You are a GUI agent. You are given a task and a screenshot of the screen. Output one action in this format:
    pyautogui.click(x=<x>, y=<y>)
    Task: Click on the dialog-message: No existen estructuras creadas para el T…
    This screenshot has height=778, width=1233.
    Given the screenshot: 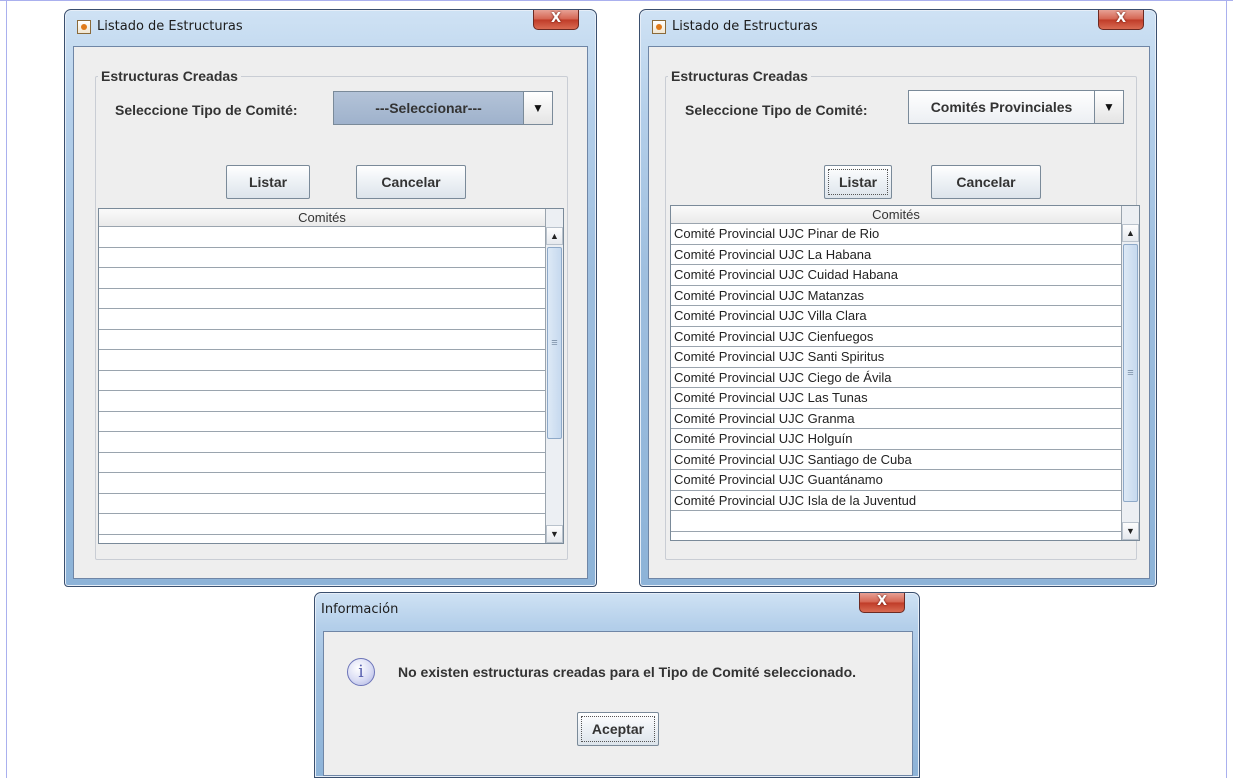 What is the action you would take?
    pyautogui.click(x=627, y=672)
    